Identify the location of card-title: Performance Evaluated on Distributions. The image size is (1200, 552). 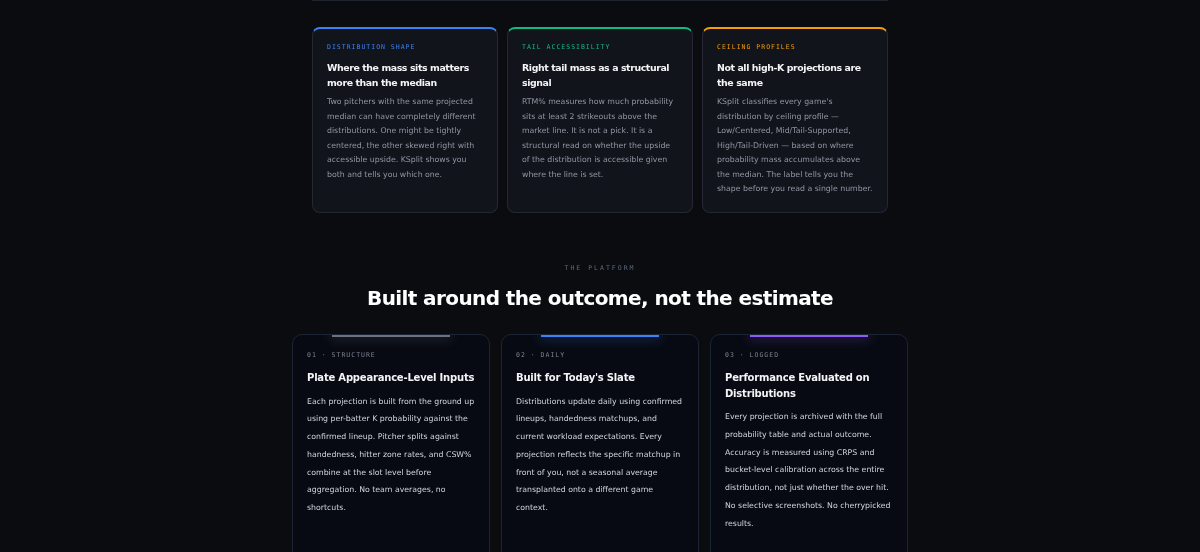
(798, 386).